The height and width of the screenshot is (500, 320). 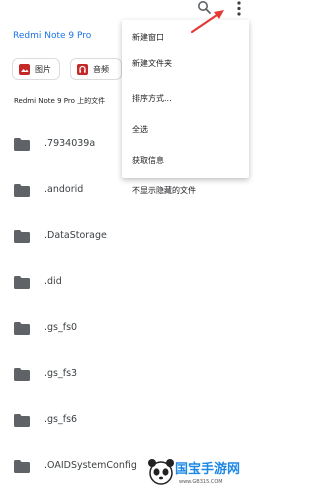 I want to click on image-icon, so click(x=24, y=69).